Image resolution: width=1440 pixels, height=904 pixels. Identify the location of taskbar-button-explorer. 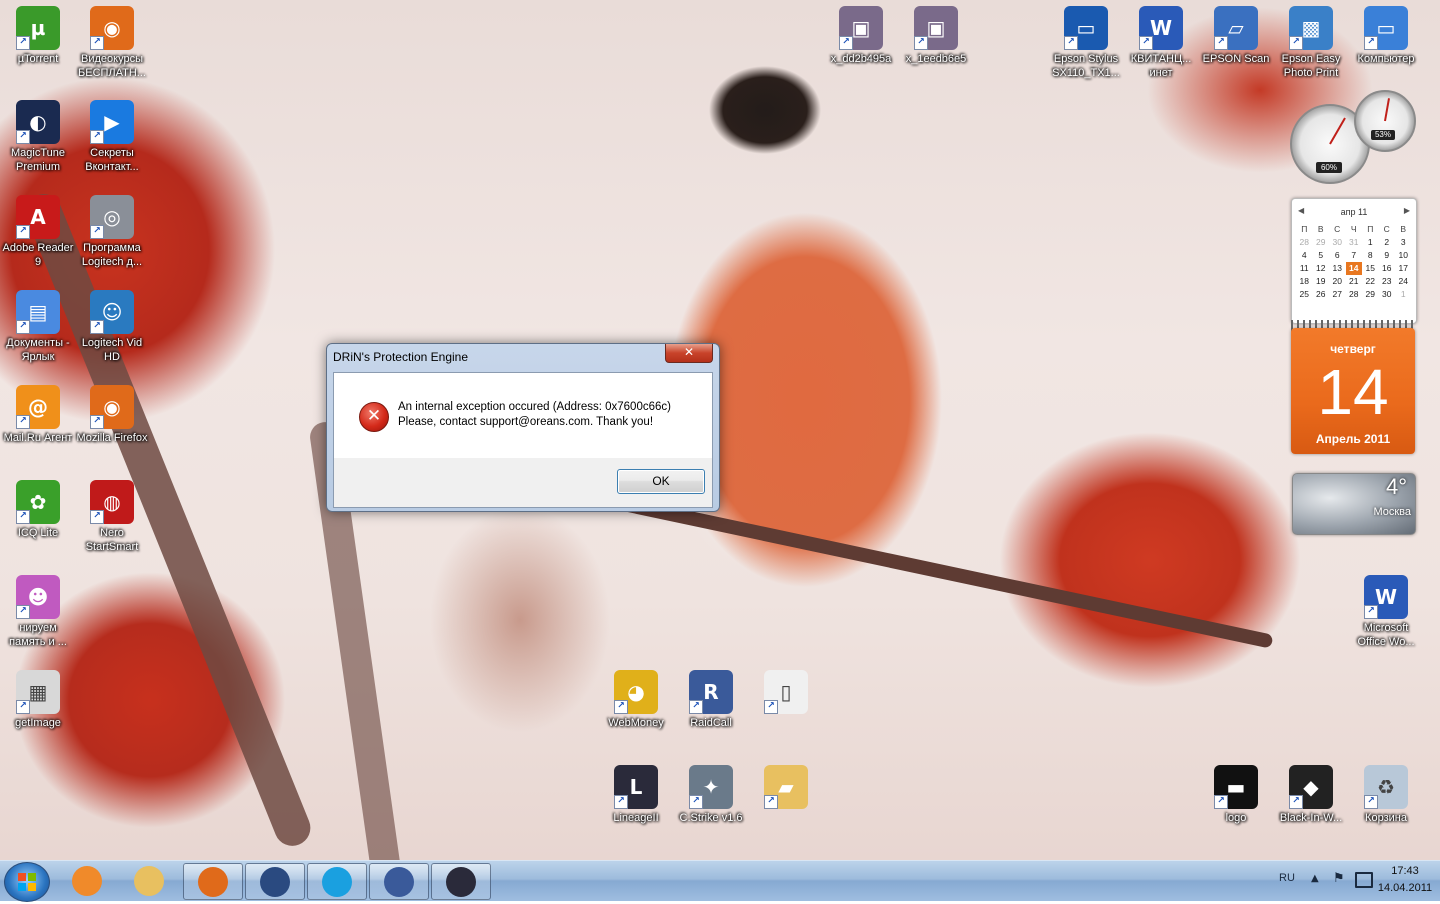
(149, 880).